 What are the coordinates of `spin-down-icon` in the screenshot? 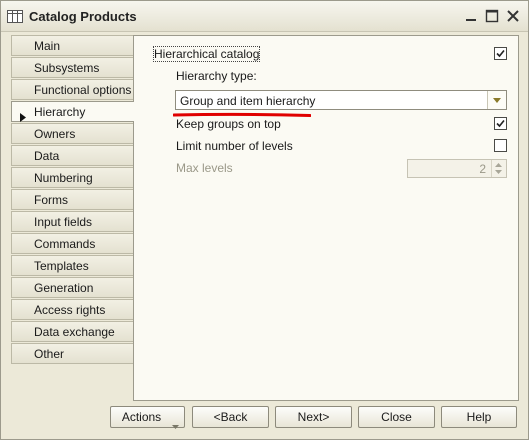 It's located at (498, 172).